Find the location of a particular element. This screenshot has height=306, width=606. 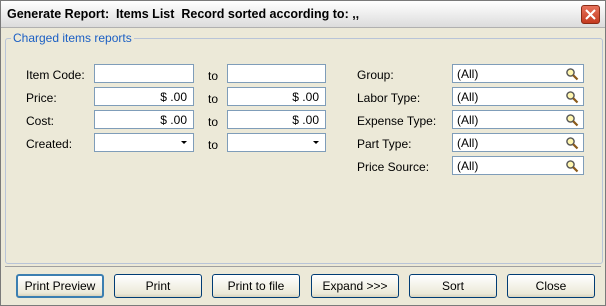

expense-type-label: Expense Type: is located at coordinates (397, 121).